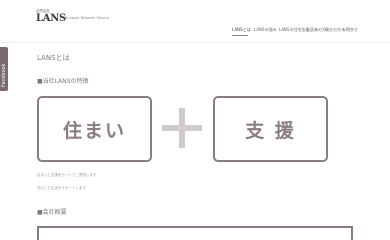  I want to click on nav-active-indicator, so click(240, 35).